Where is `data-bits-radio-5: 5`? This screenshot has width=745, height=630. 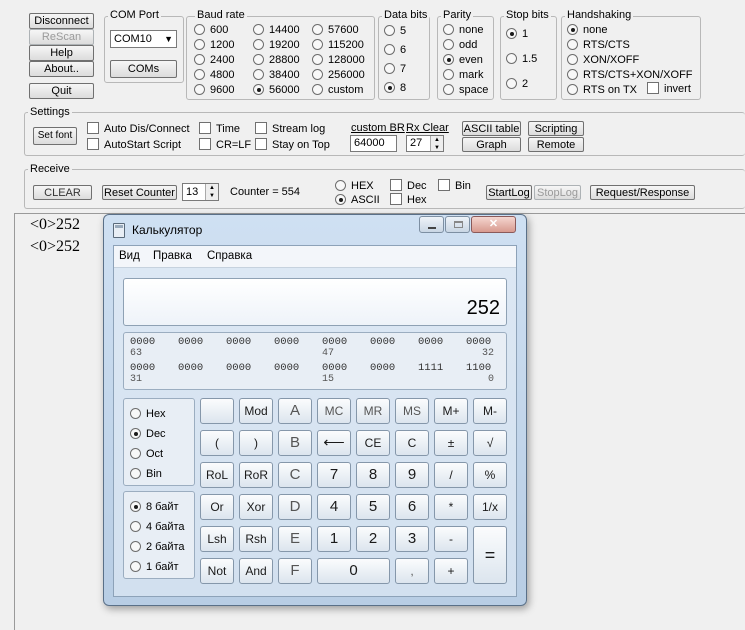 data-bits-radio-5: 5 is located at coordinates (395, 31).